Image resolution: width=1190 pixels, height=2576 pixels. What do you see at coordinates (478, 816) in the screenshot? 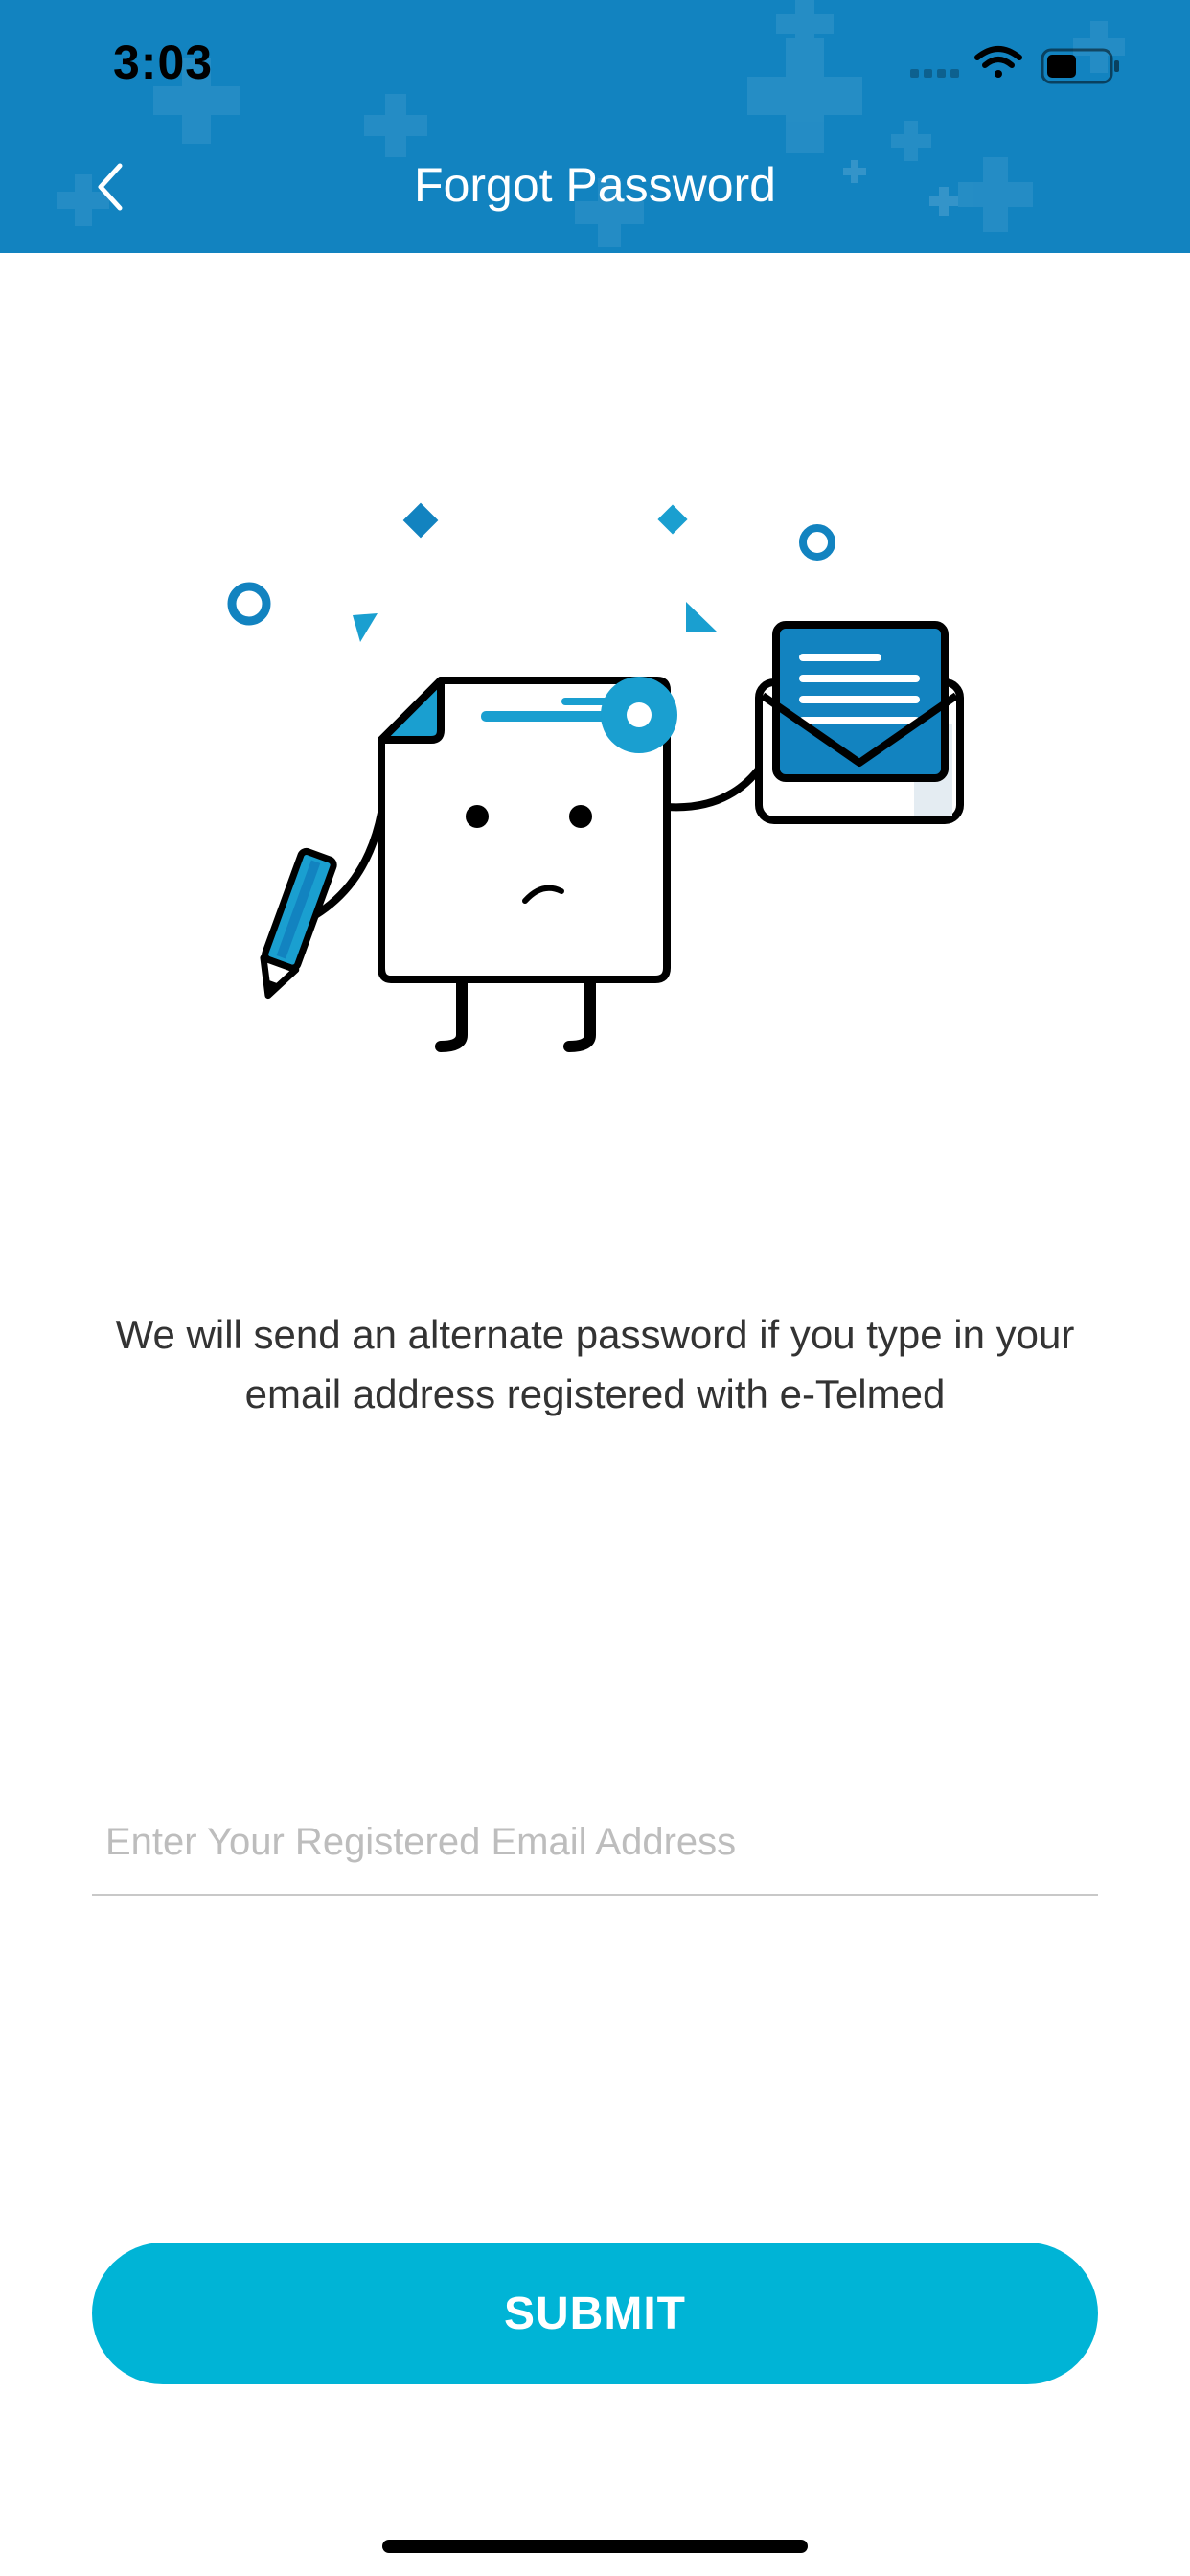
I see `left-eye` at bounding box center [478, 816].